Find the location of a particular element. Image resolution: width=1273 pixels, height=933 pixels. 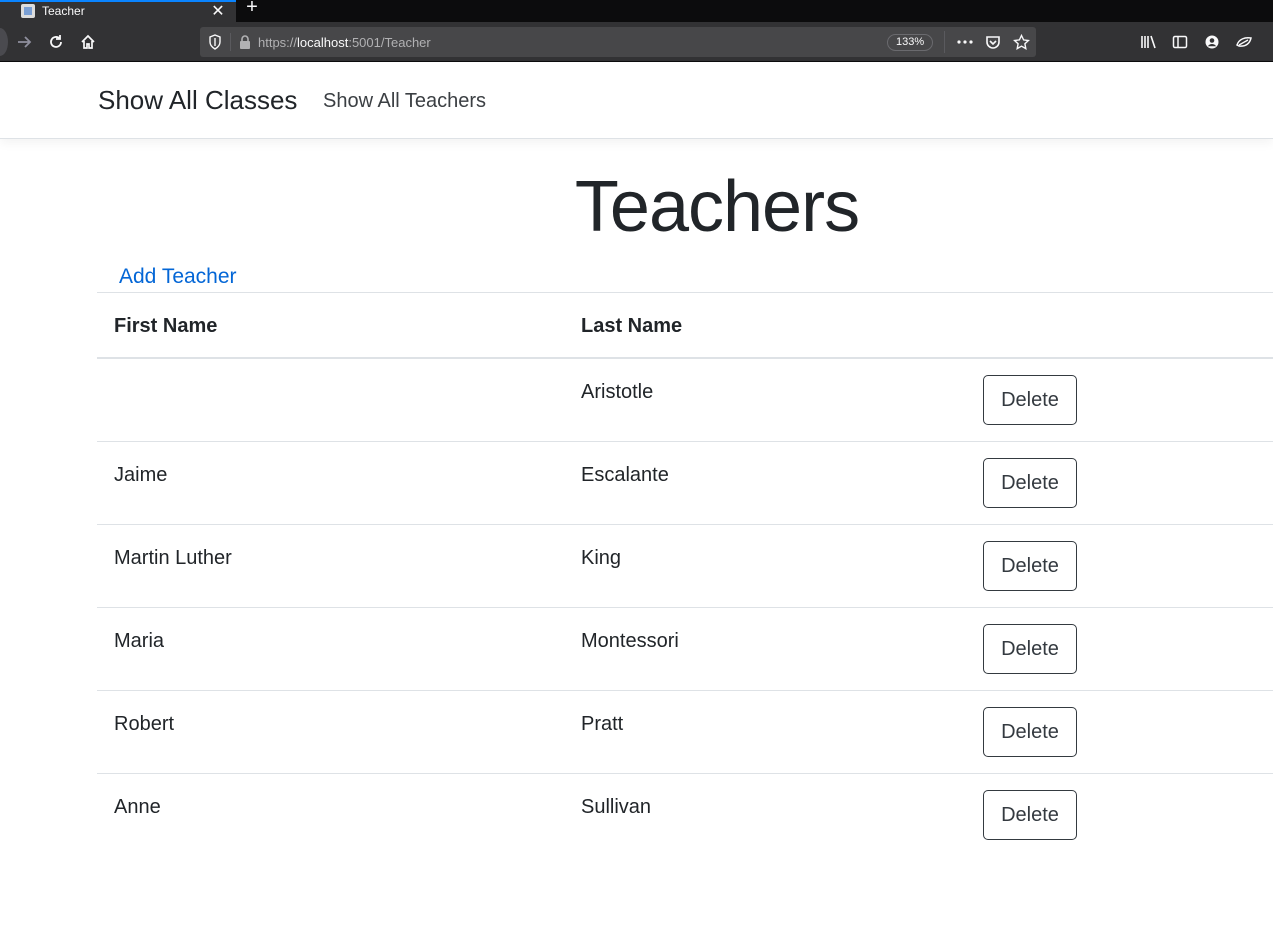

url-divider is located at coordinates (230, 42).